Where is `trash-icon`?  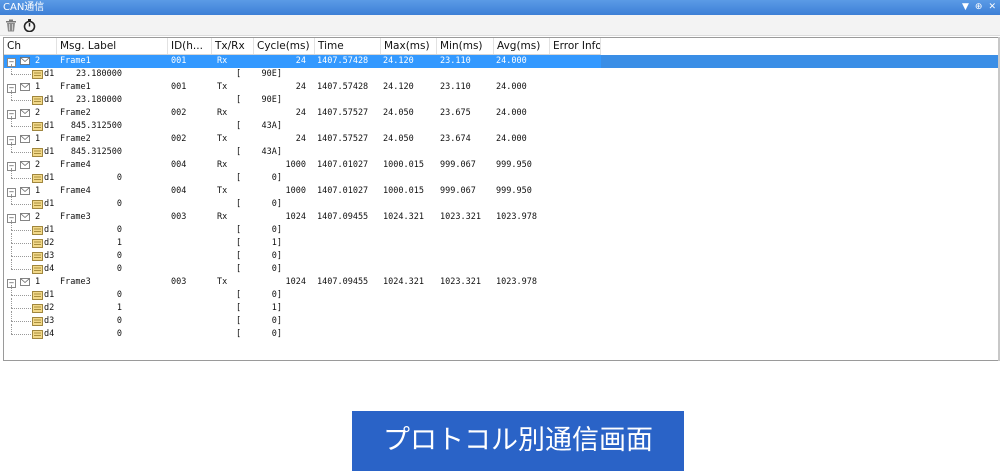 trash-icon is located at coordinates (11, 25).